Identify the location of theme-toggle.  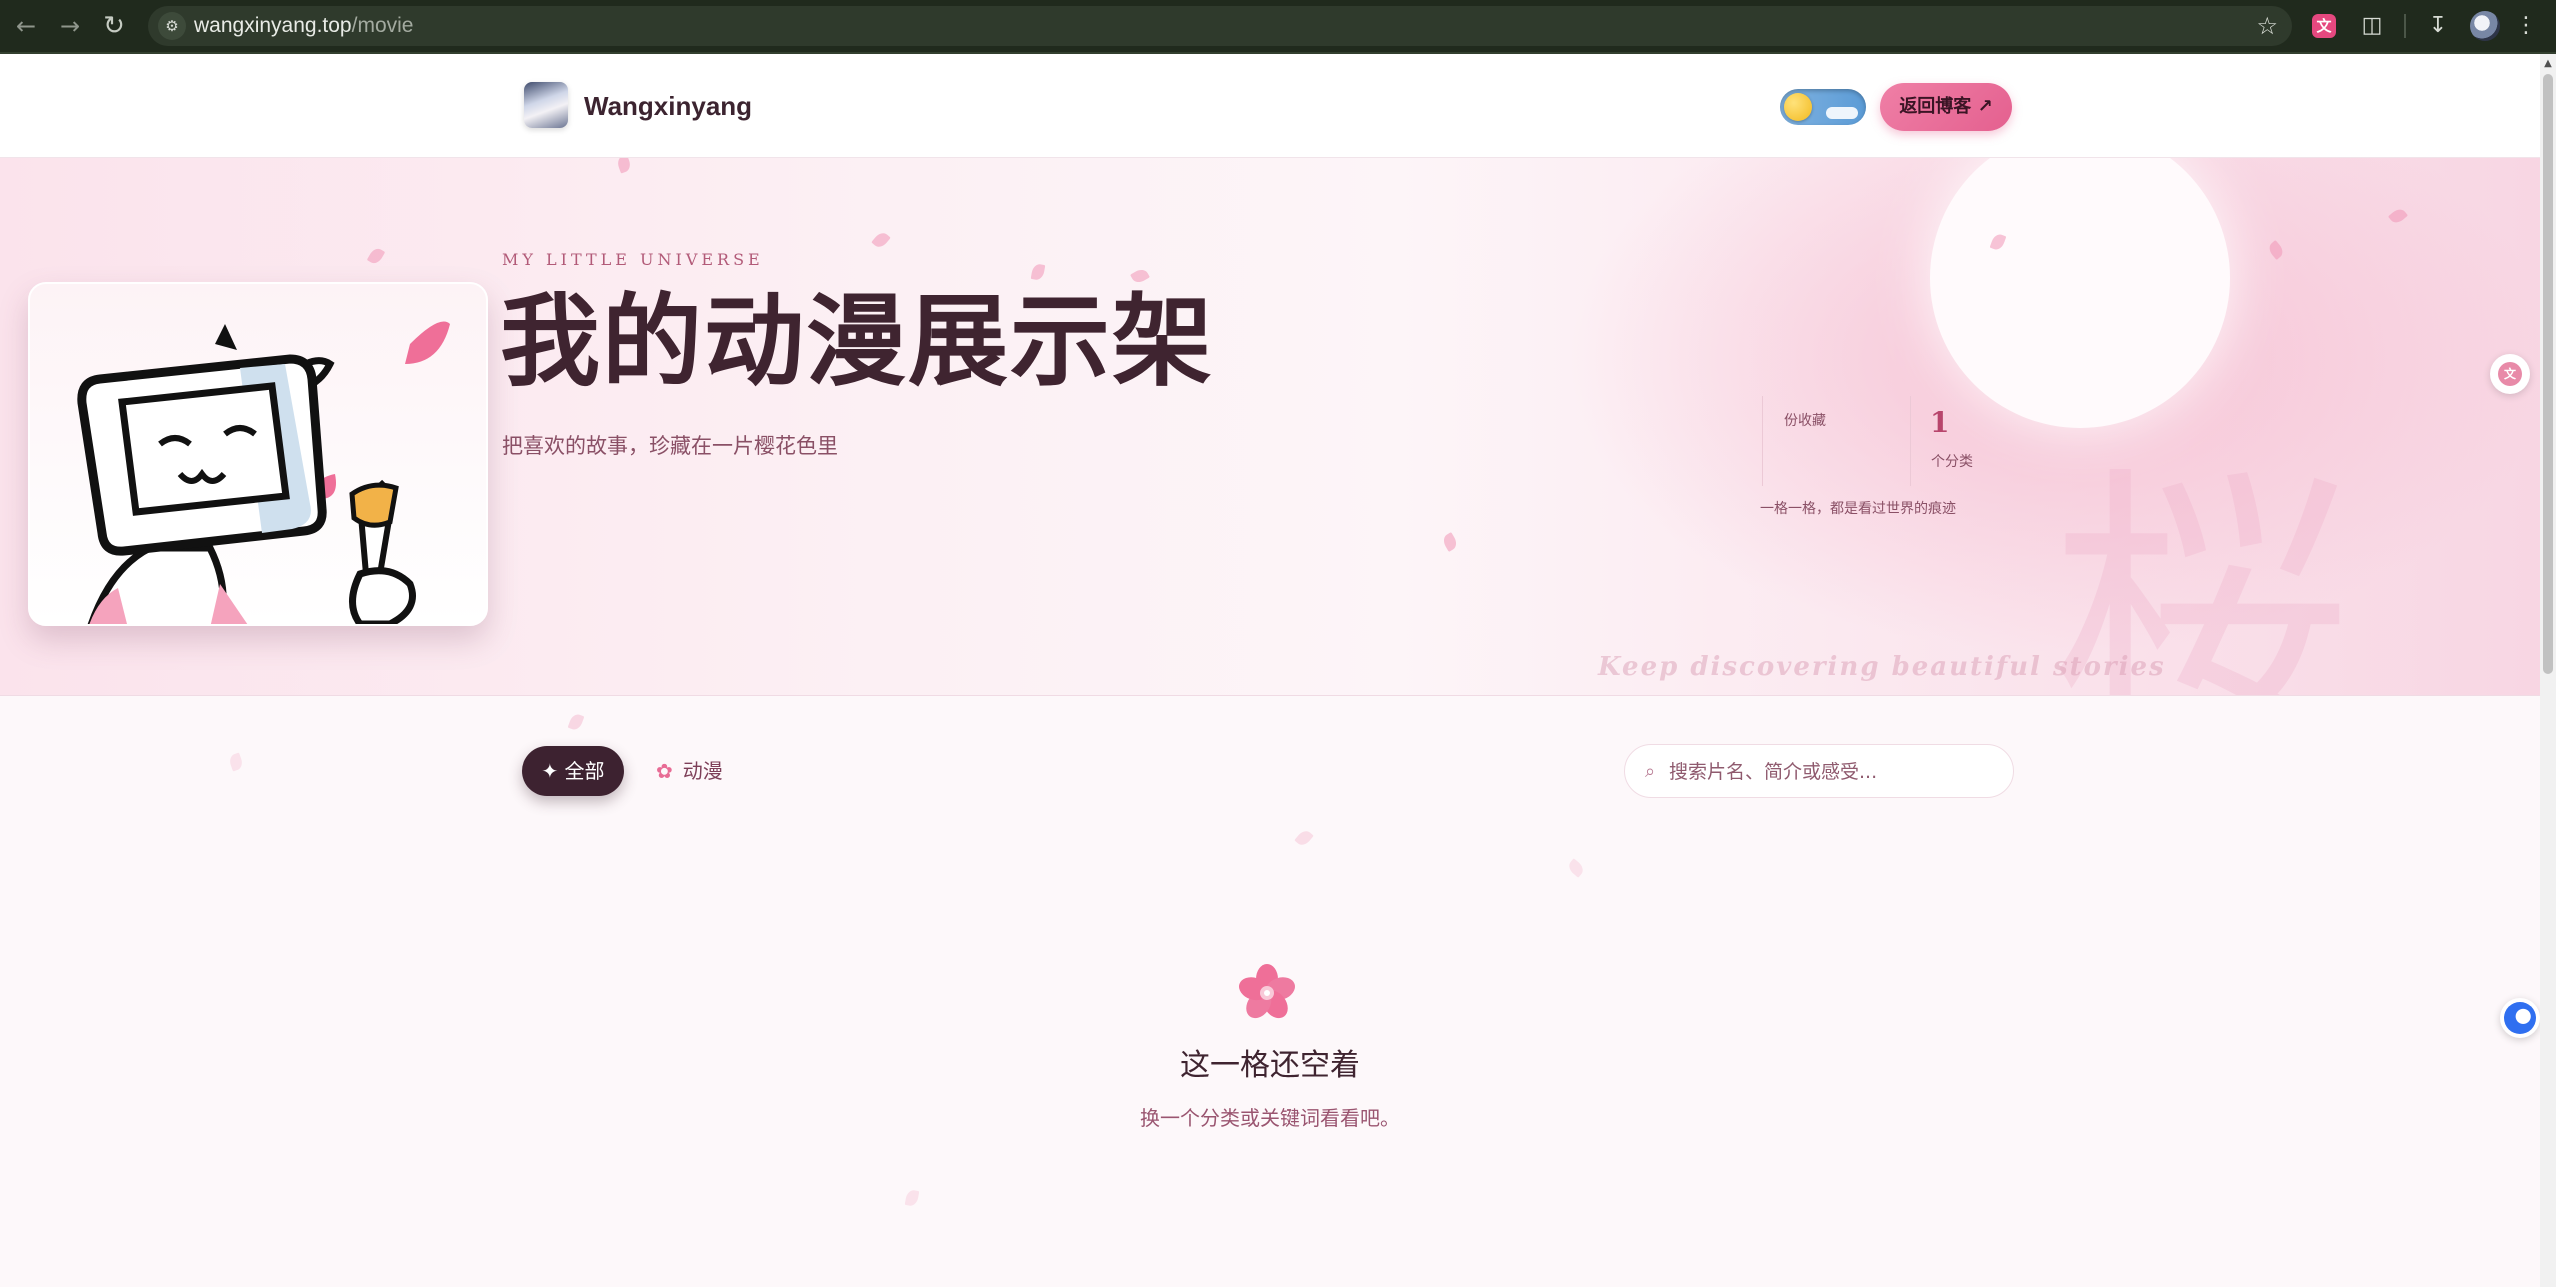
(1823, 107).